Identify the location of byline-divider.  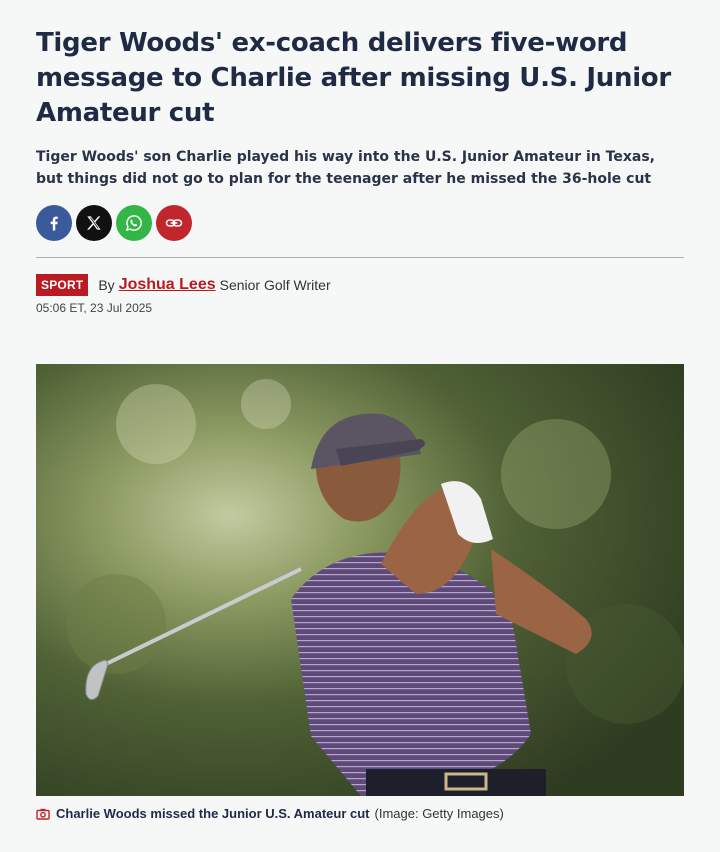
(360, 257).